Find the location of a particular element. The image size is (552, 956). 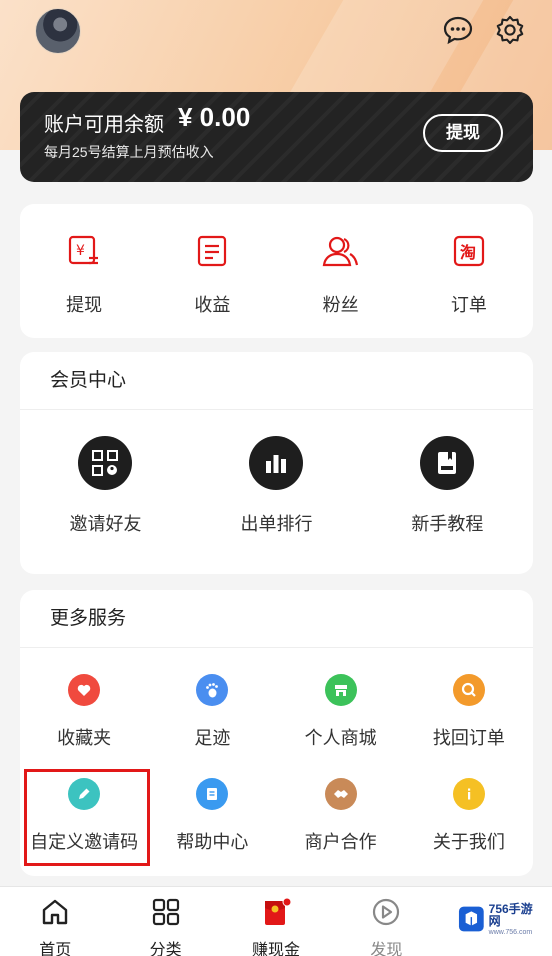

member-item-label: 邀请好友 is located at coordinates (105, 524).